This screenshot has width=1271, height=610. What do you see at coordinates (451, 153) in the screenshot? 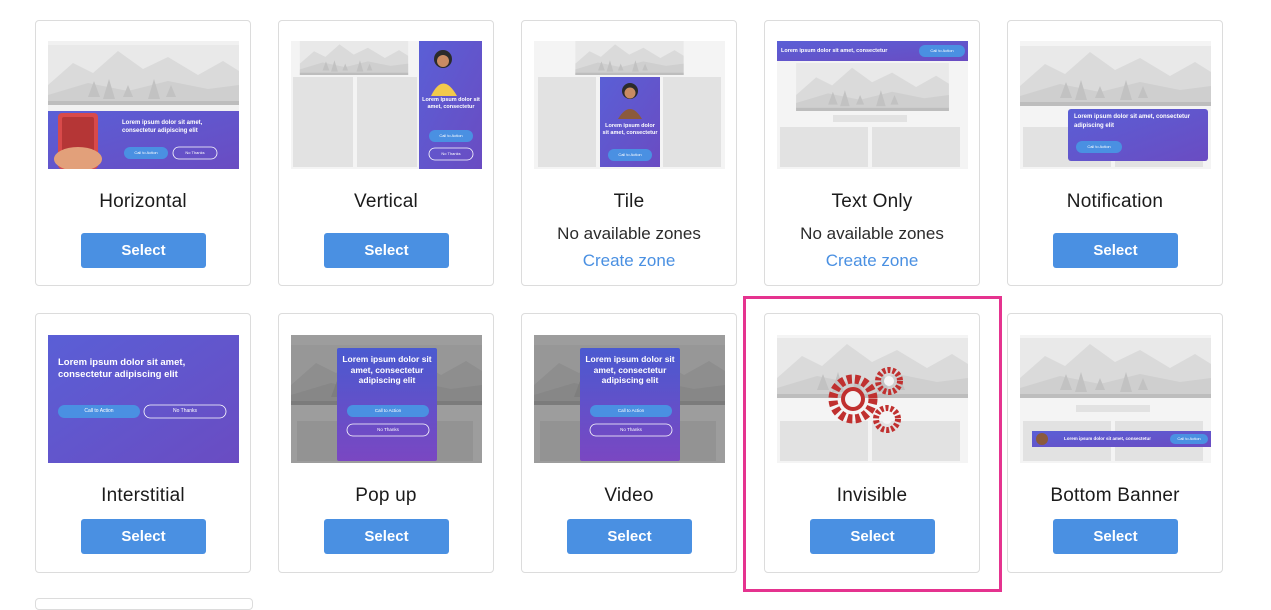
I see `vertical-preview-no: No Thanks` at bounding box center [451, 153].